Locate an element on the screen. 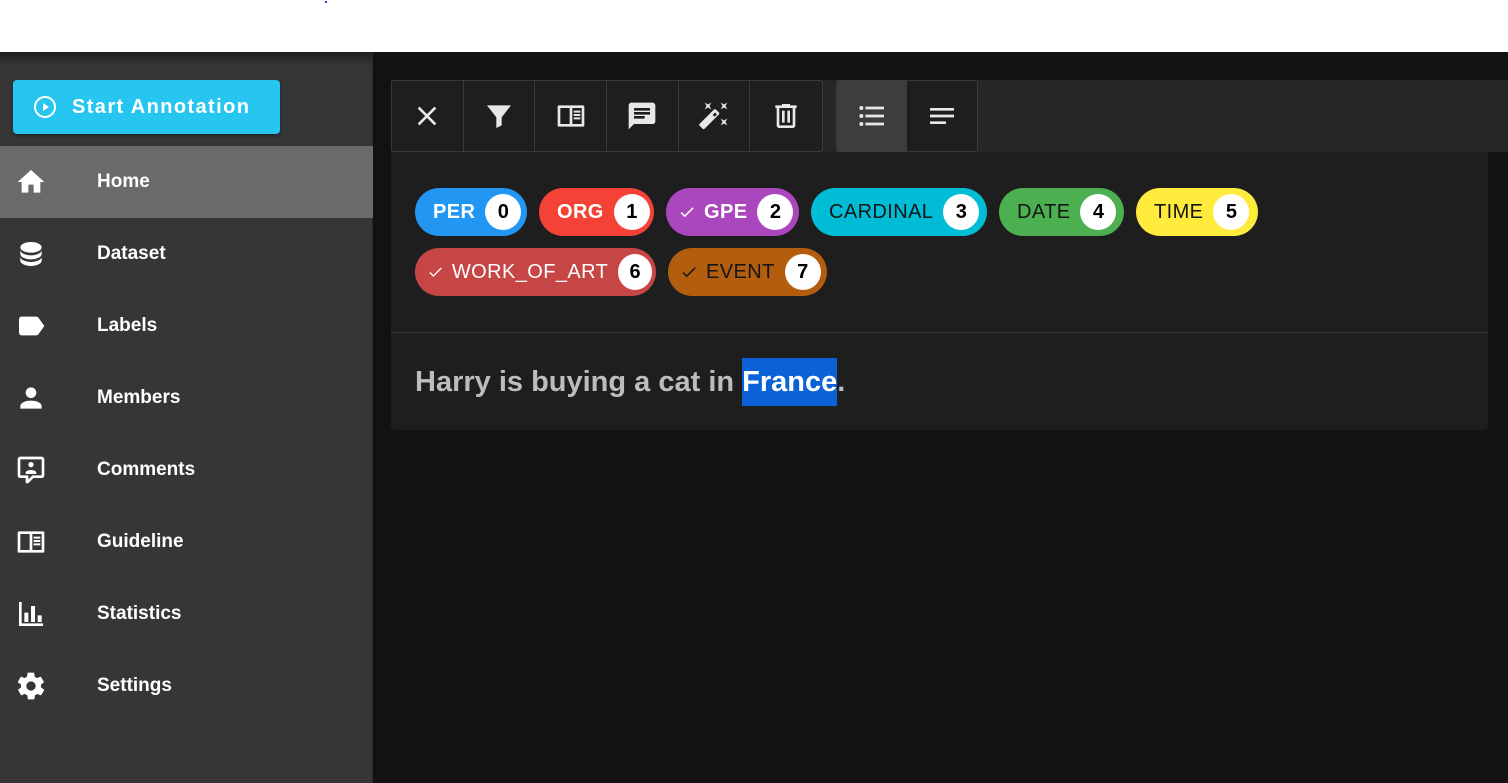  label-chip-gpe: GPE 2 is located at coordinates (732, 212).